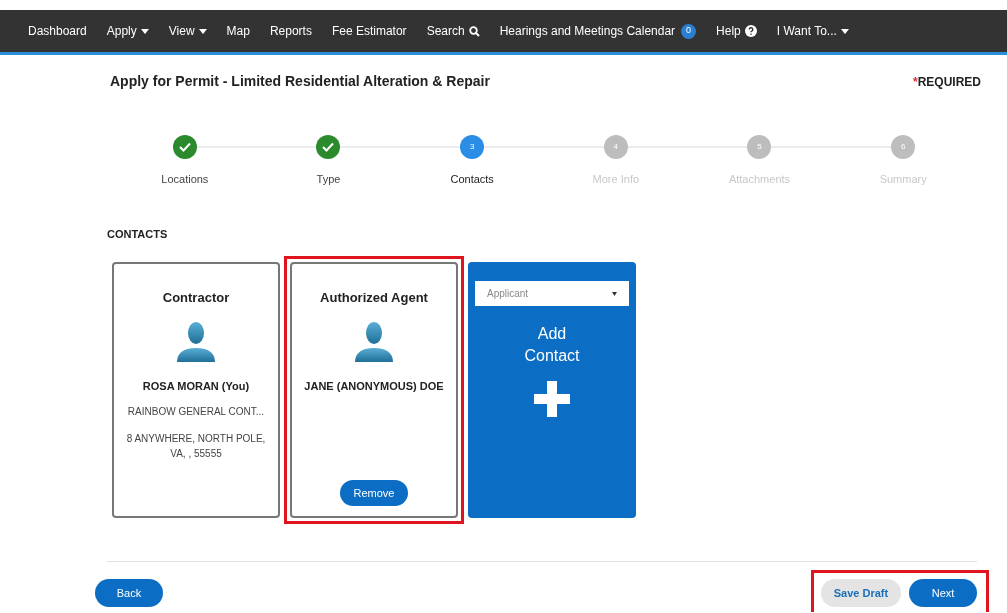 The image size is (1007, 613). What do you see at coordinates (196, 298) in the screenshot?
I see `card-title: Contractor` at bounding box center [196, 298].